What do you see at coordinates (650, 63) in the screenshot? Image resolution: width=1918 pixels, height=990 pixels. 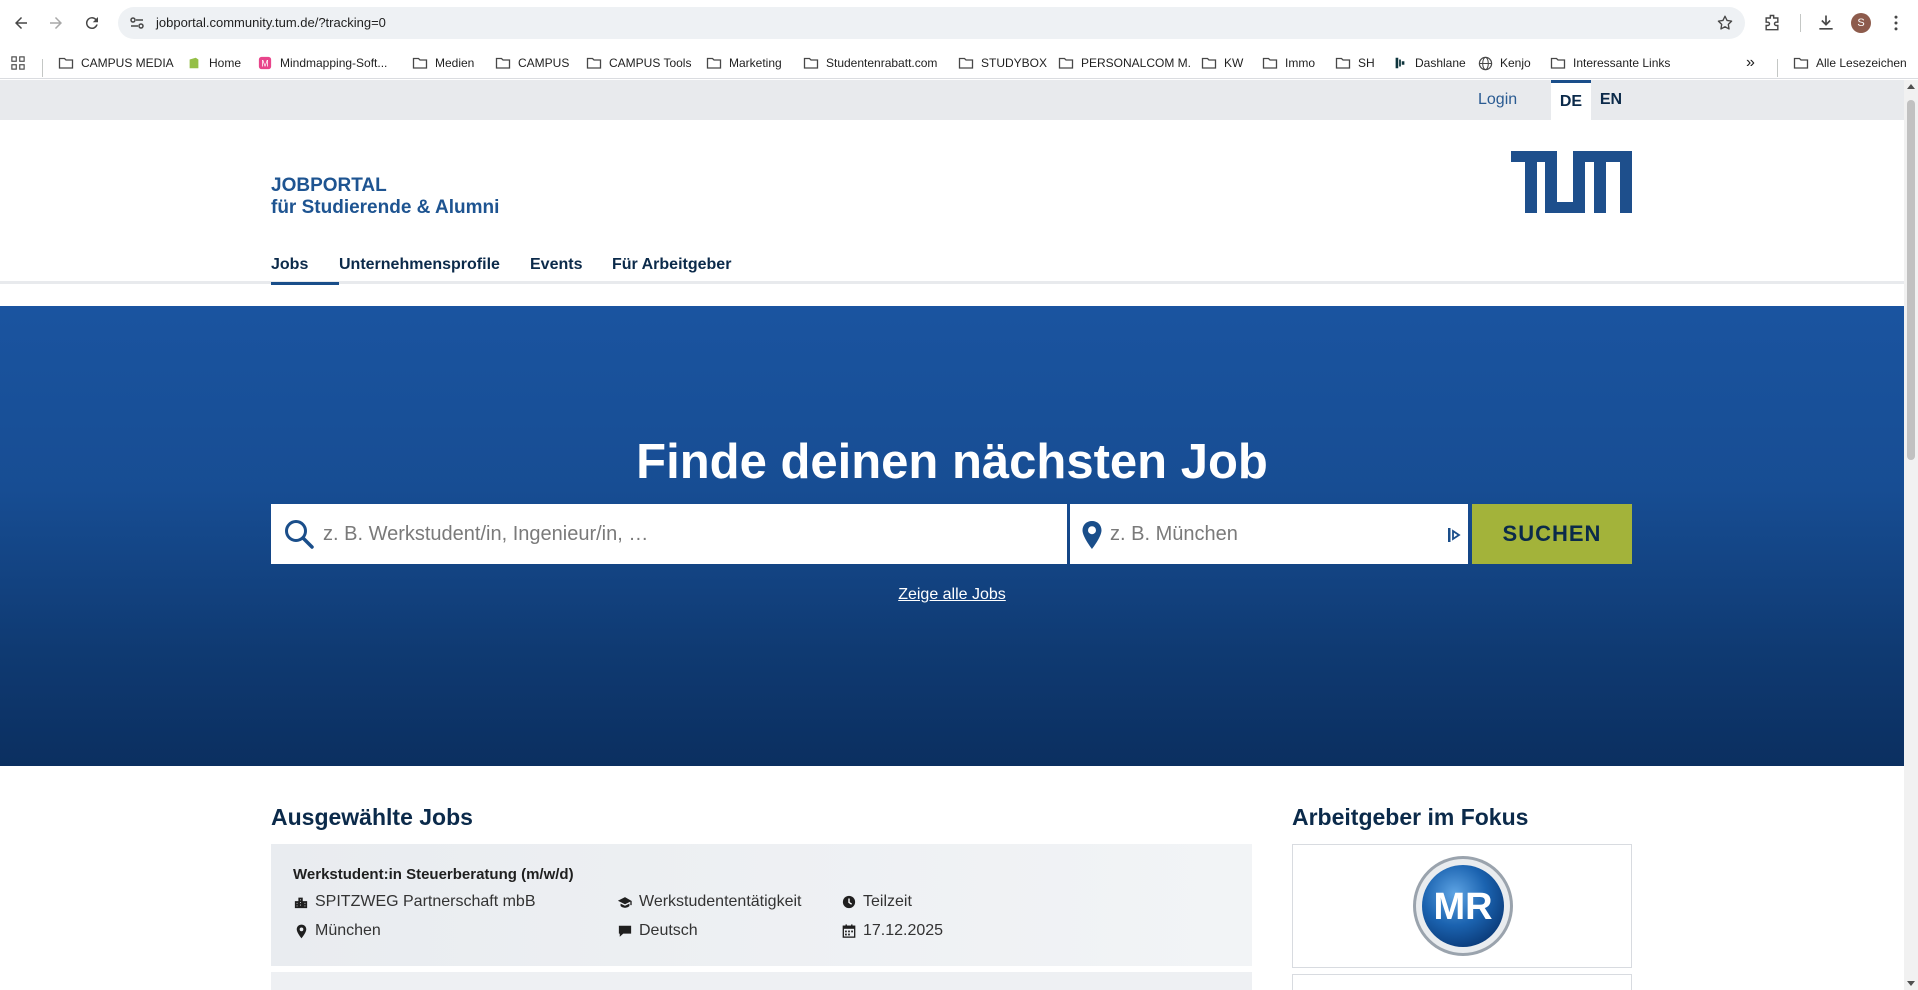 I see `bookmark-label: CAMPUS Tools` at bounding box center [650, 63].